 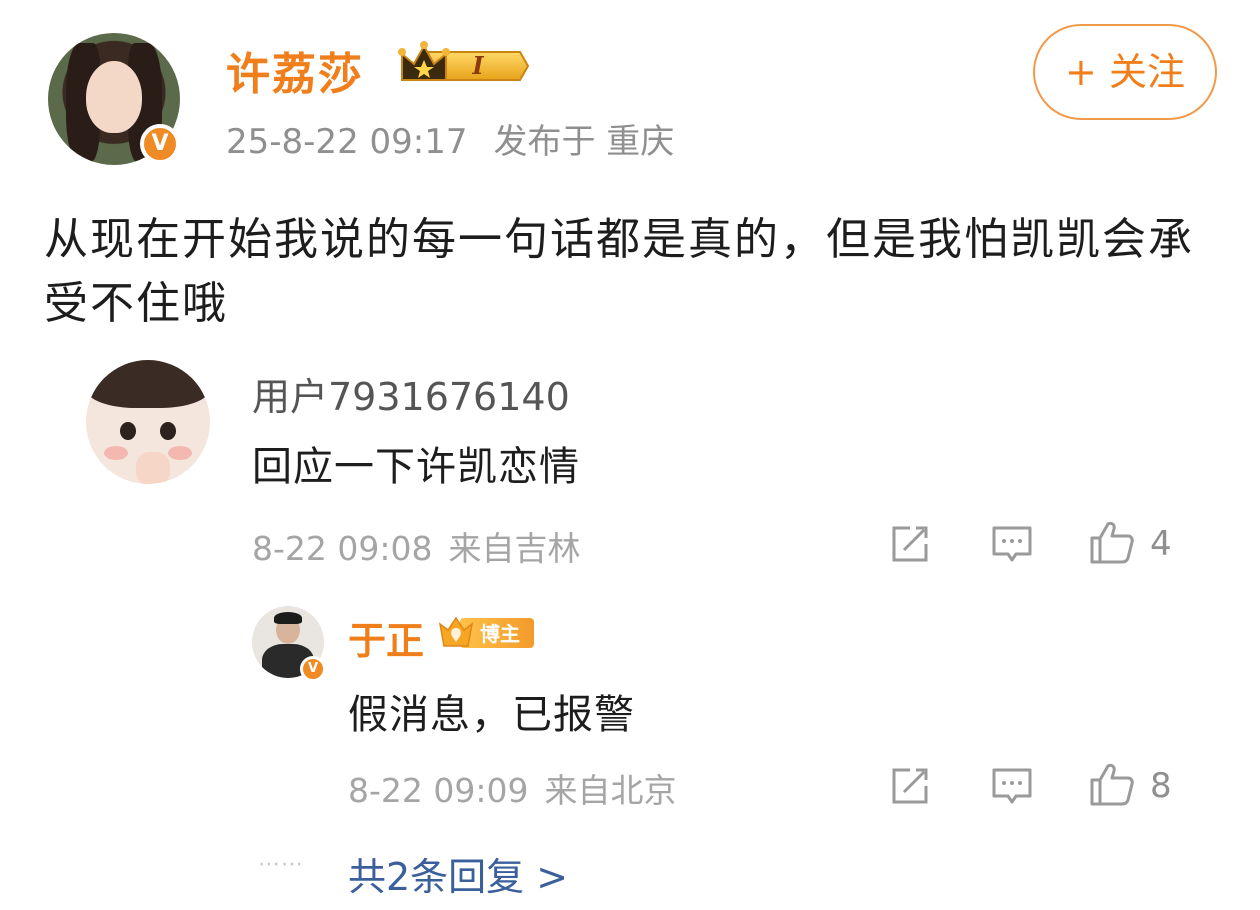 What do you see at coordinates (584, 142) in the screenshot?
I see `post-location: 发布于 重庆` at bounding box center [584, 142].